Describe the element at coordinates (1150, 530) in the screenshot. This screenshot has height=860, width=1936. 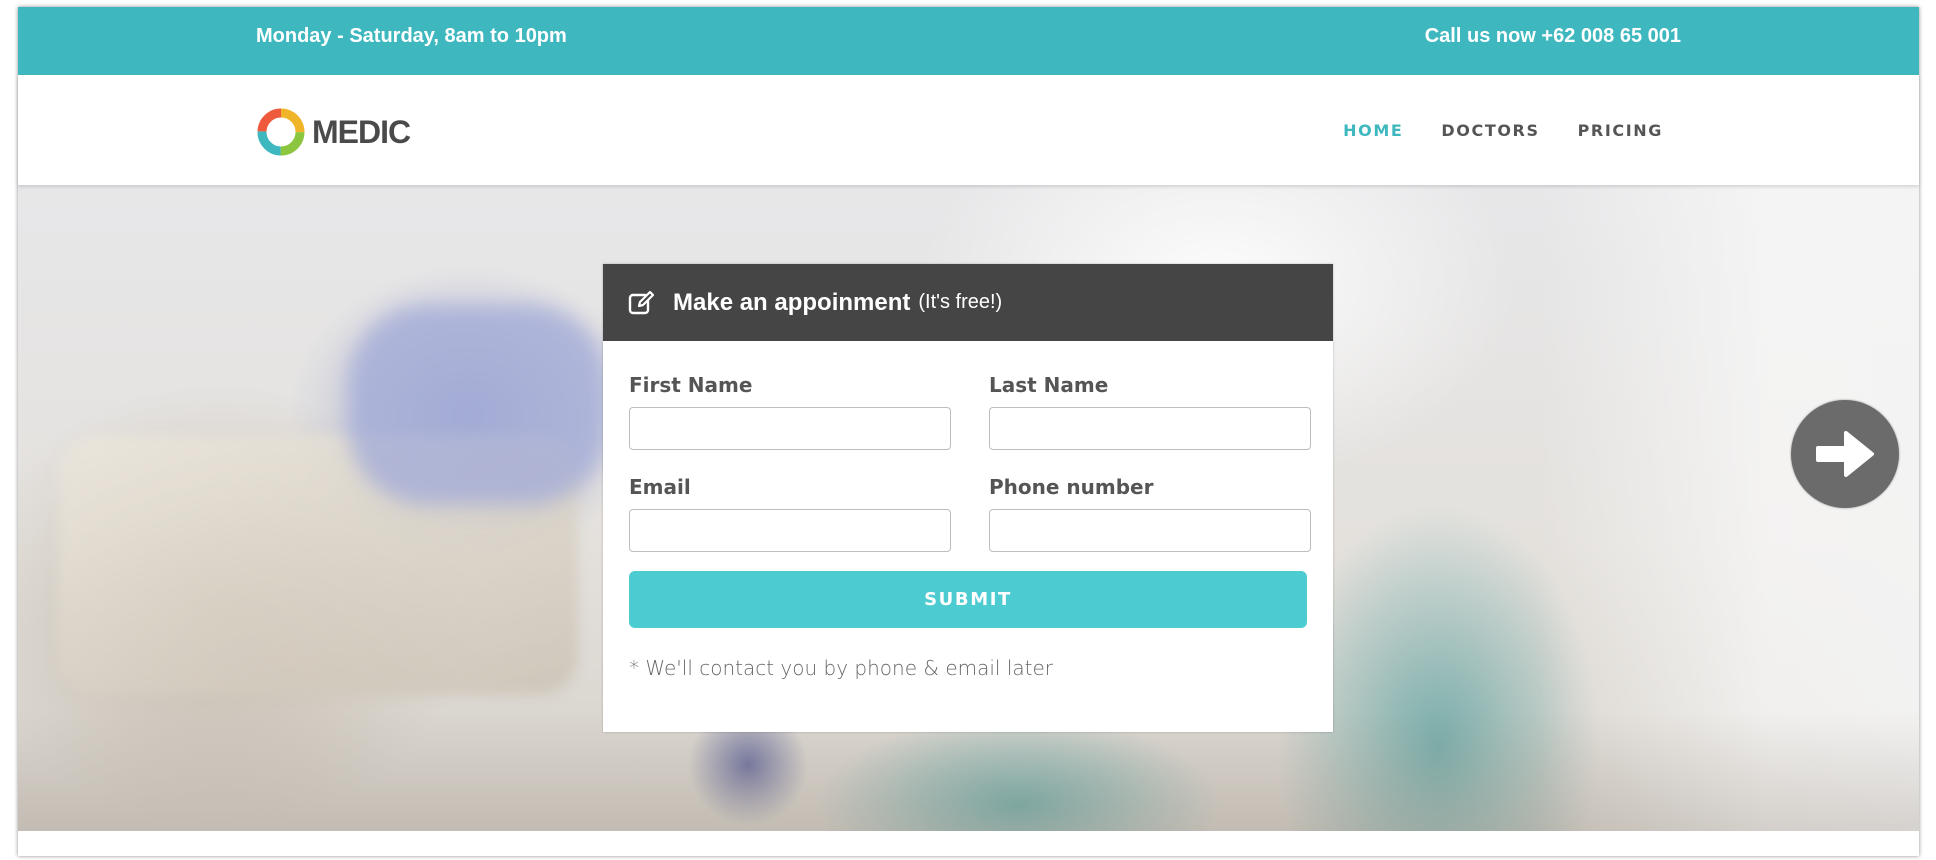
I see `phone-input` at that location.